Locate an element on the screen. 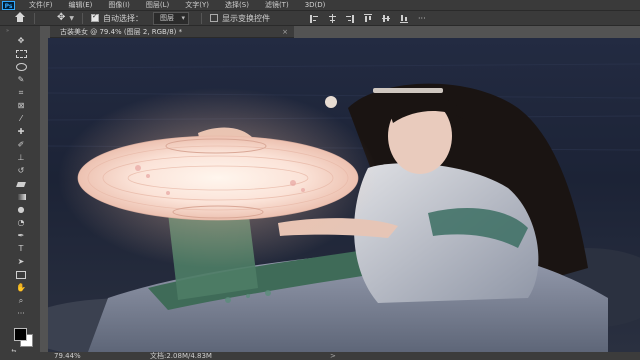 The width and height of the screenshot is (640, 360). crop-tool-icon: ⌗ is located at coordinates (21, 93).